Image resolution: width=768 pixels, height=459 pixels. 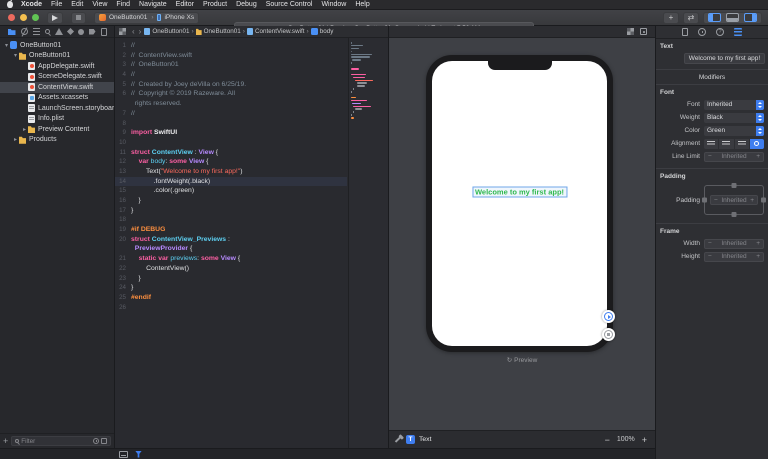 I want to click on canvas-layout-icon, so click(x=630, y=31).